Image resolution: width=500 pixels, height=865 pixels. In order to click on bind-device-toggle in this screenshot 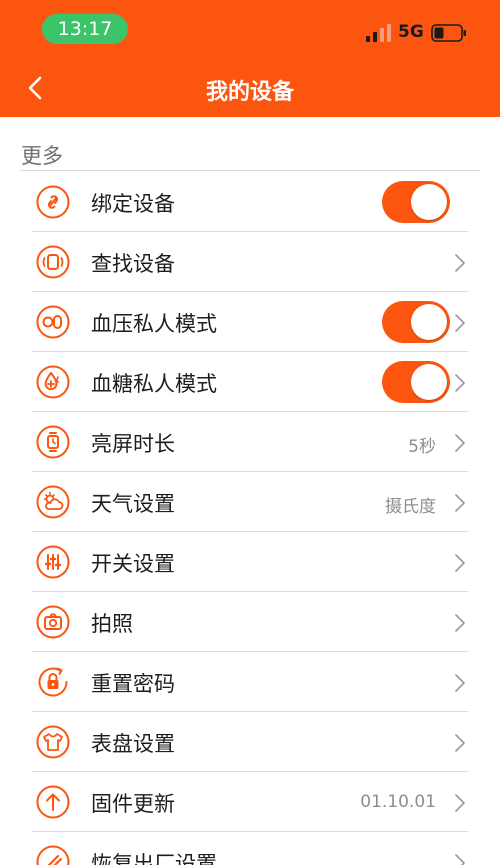, I will do `click(416, 202)`.